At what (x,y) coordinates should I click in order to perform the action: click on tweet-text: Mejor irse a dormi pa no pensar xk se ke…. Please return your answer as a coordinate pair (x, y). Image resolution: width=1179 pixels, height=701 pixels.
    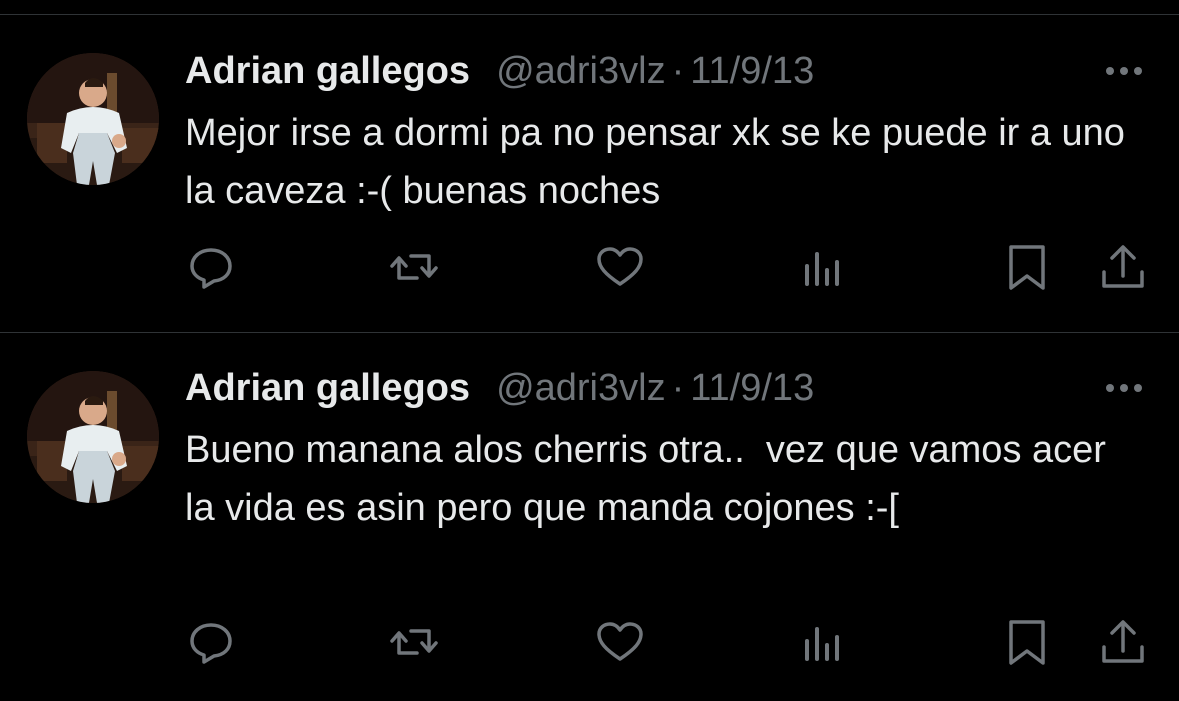
    Looking at the image, I should click on (660, 162).